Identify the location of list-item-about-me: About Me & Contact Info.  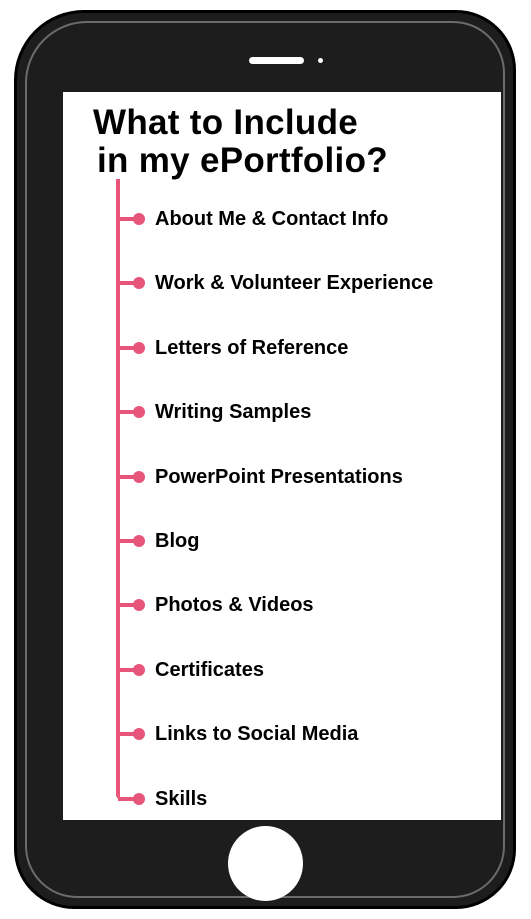
(253, 219).